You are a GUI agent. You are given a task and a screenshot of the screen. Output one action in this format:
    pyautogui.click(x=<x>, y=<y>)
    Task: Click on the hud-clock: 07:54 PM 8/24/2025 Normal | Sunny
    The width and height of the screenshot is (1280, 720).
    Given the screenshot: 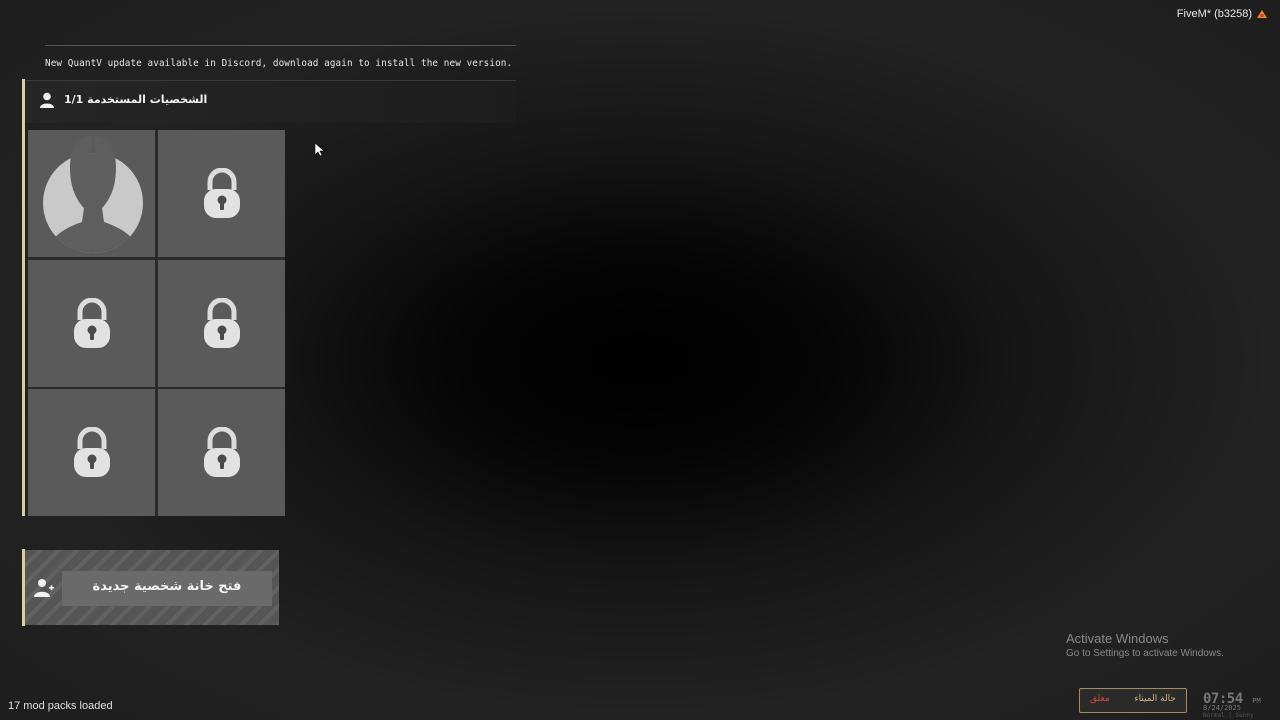 What is the action you would take?
    pyautogui.click(x=1232, y=703)
    